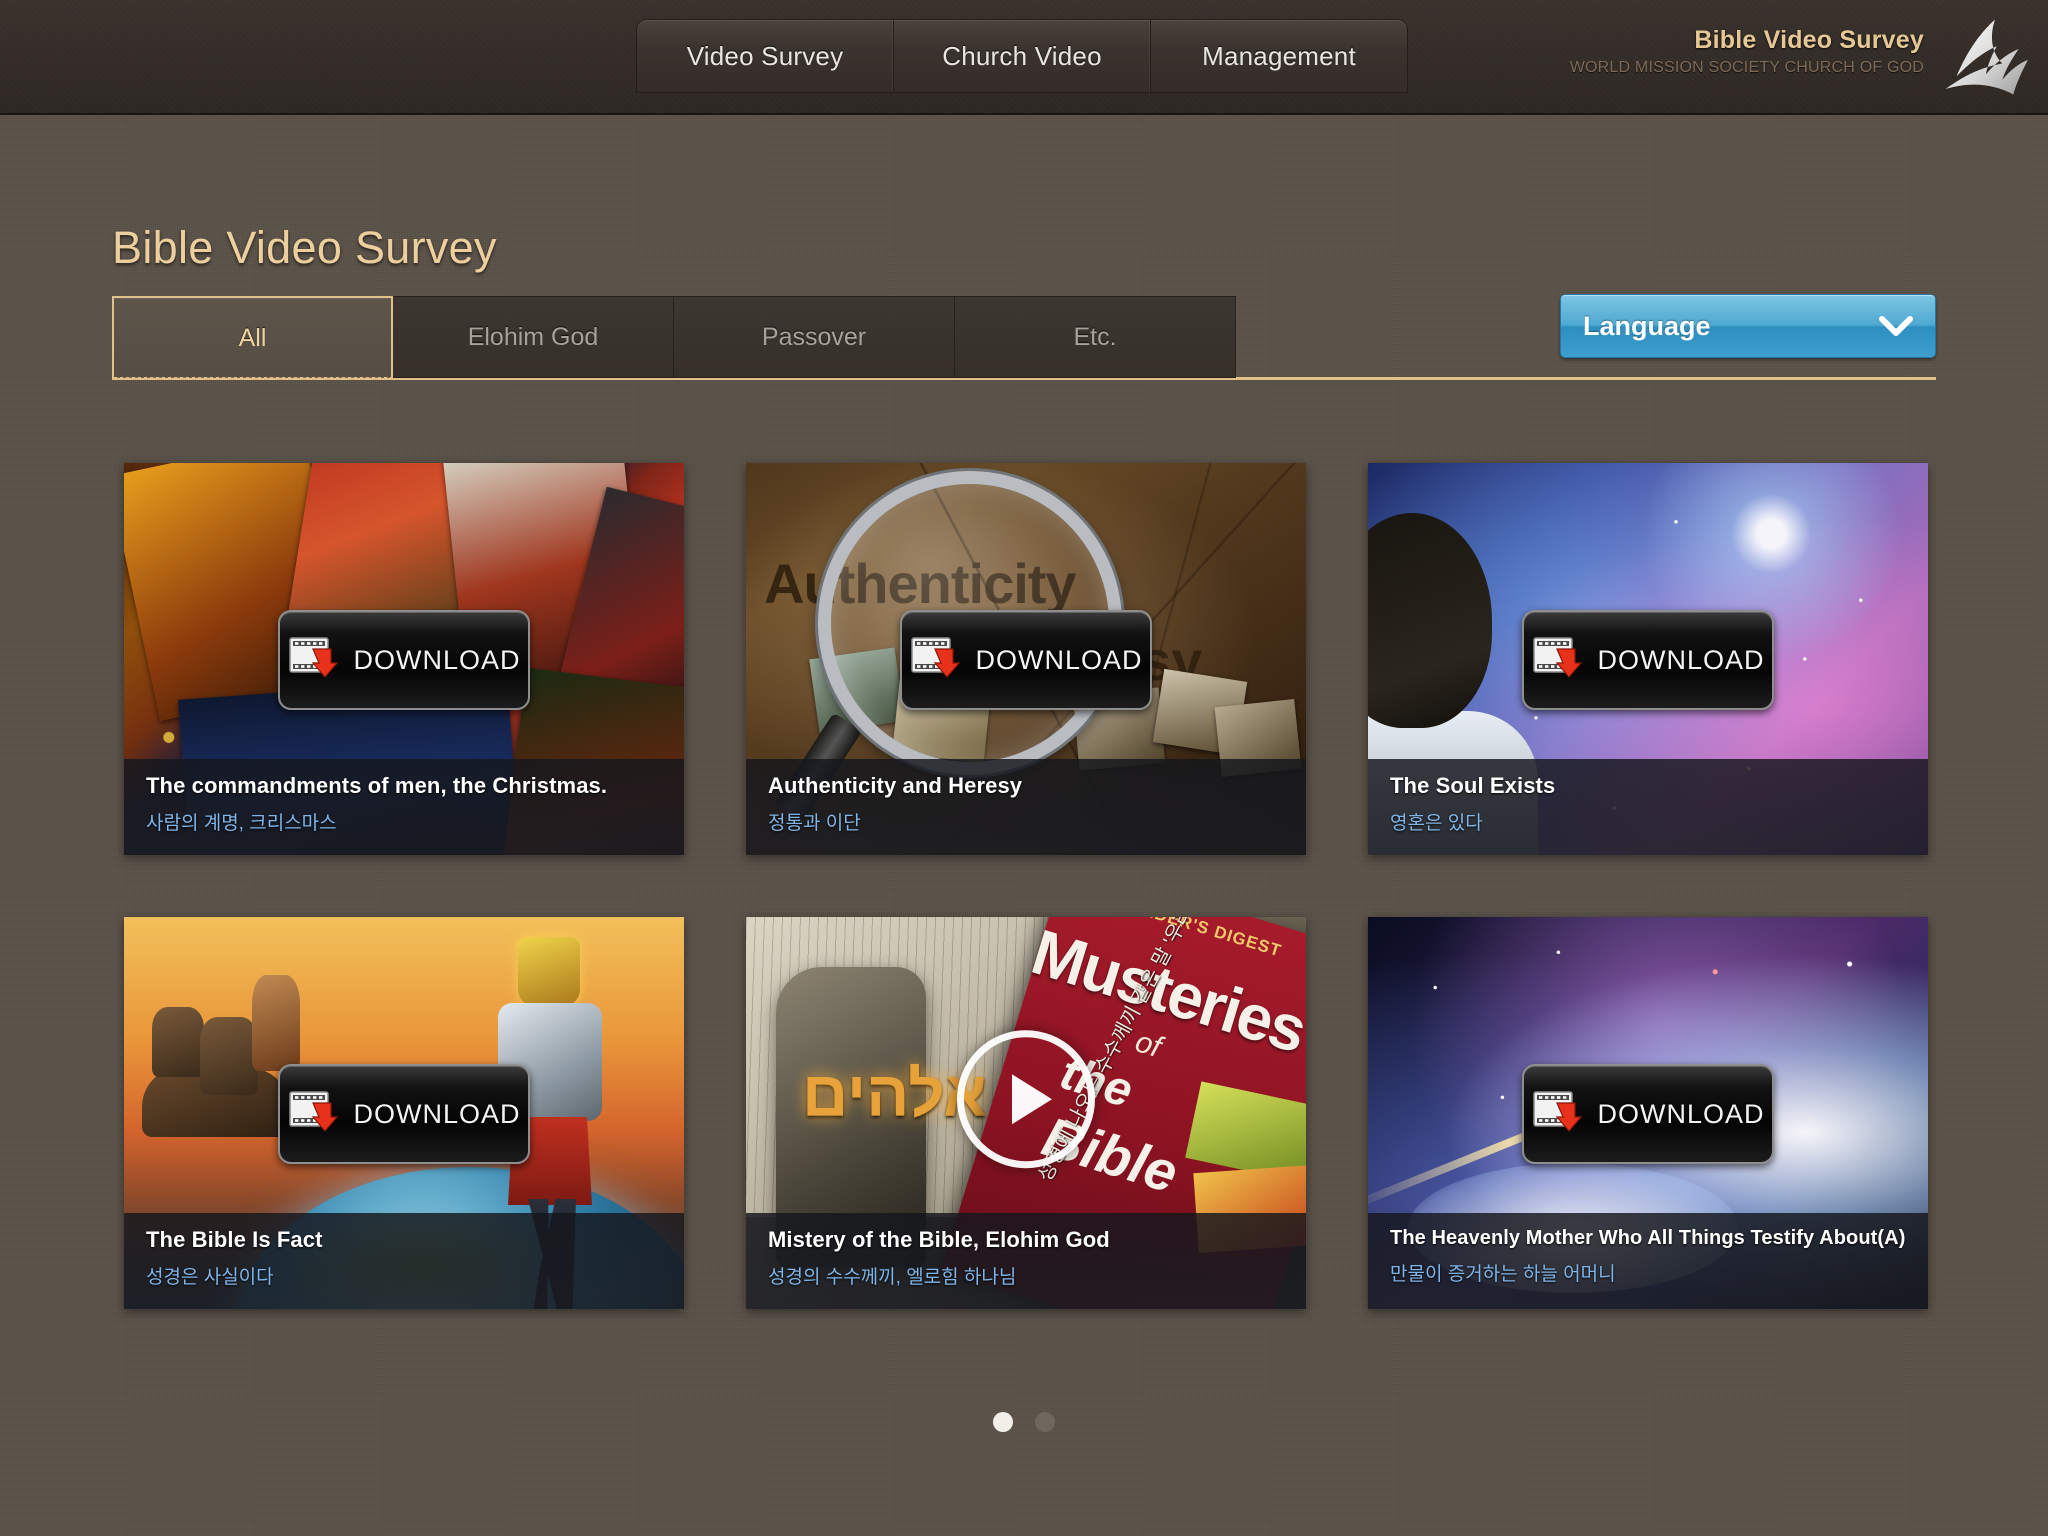 The image size is (2048, 1536). Describe the element at coordinates (1473, 785) in the screenshot. I see `card-title: The Soul Exists` at that location.